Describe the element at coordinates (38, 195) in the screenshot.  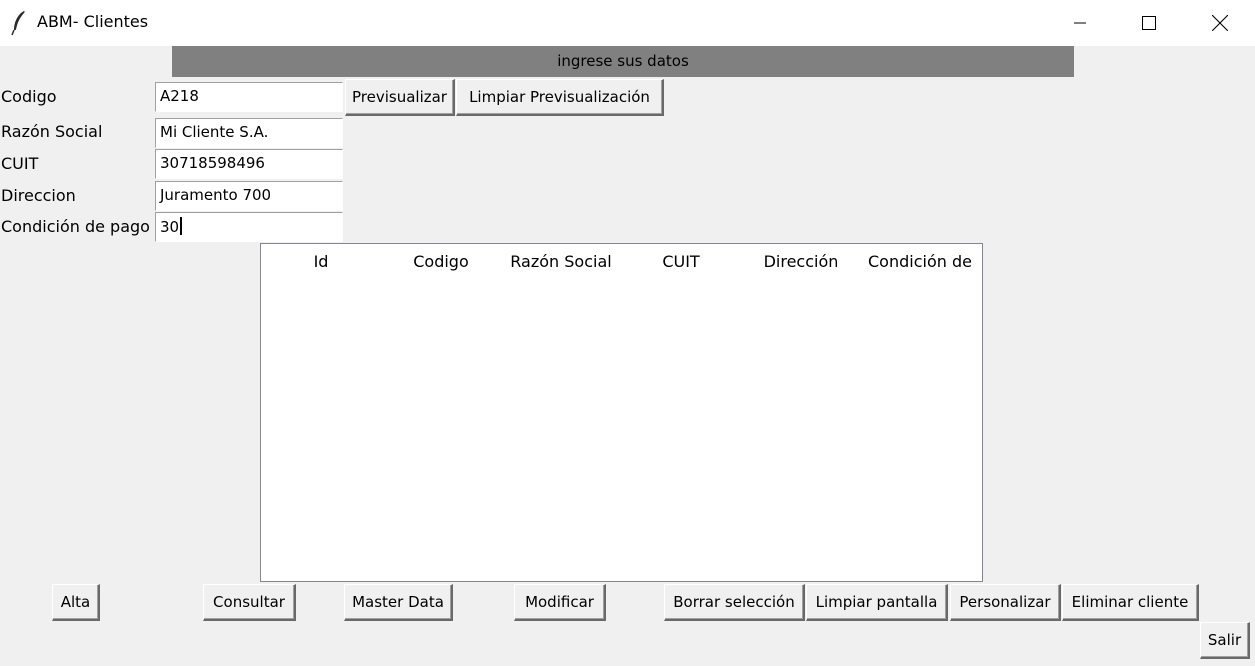
I see `direccion-label: Direccion` at that location.